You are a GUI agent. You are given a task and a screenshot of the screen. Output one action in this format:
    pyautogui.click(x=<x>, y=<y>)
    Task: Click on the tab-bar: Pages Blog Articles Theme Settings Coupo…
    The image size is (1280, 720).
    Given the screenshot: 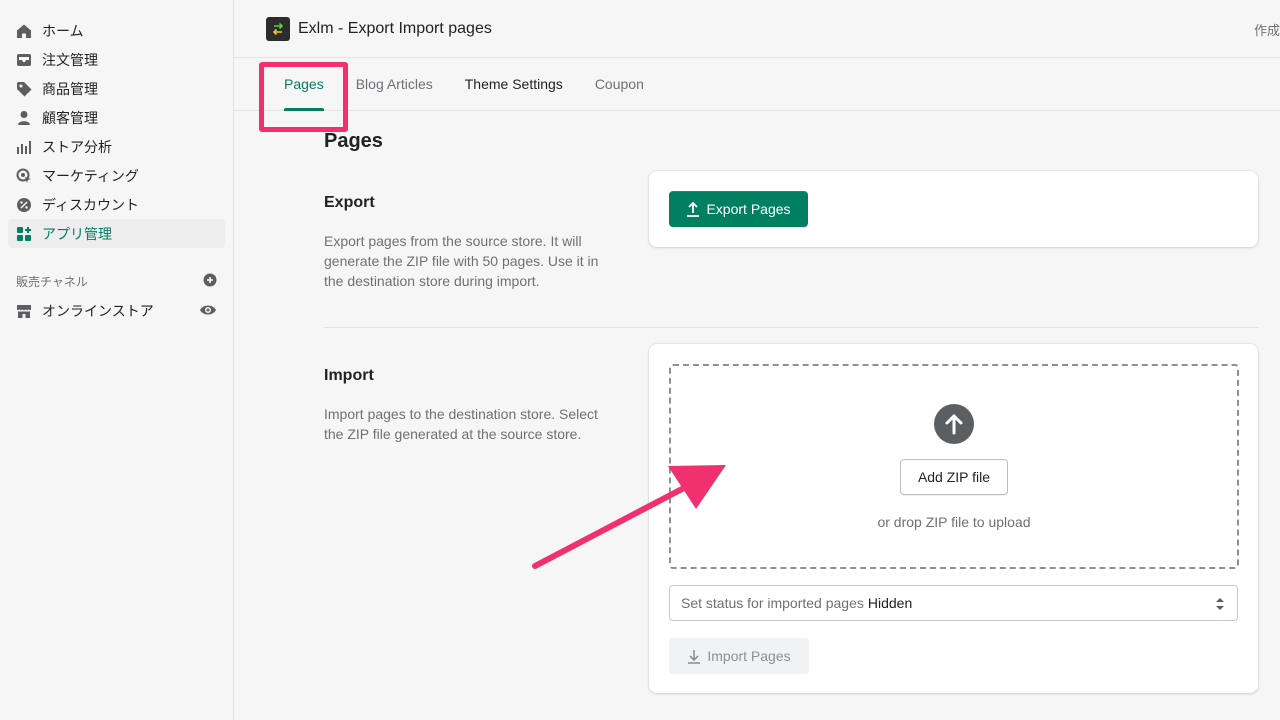 What is the action you would take?
    pyautogui.click(x=757, y=84)
    